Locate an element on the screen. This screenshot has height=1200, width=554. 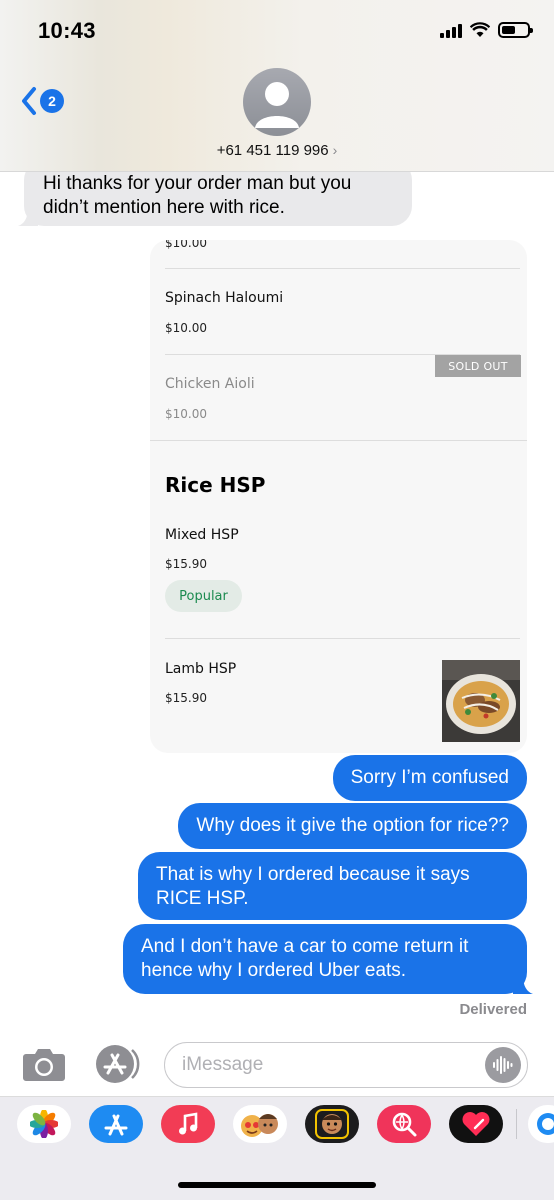
conversation-header: 10:43 2 +61 451 119 996 › is located at coordinates (277, 86).